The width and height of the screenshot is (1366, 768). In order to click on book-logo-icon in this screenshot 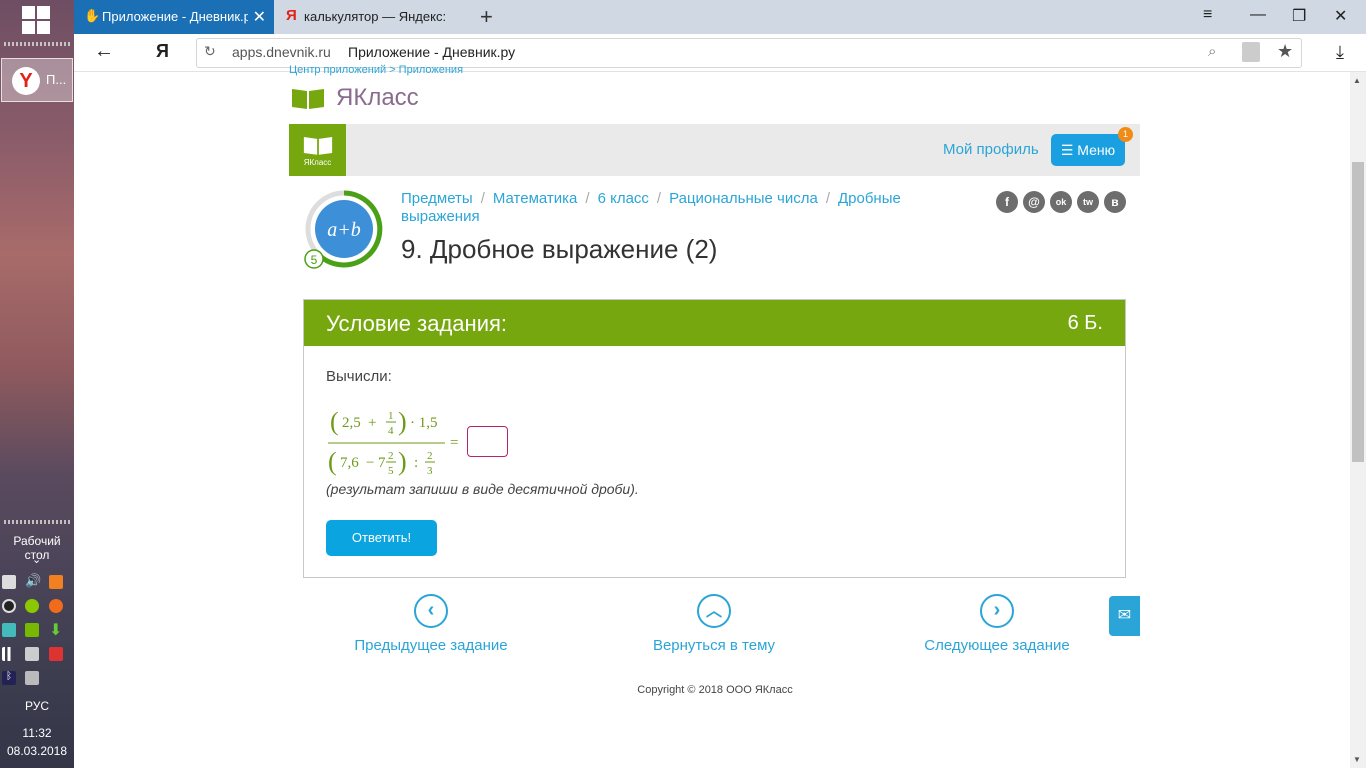, I will do `click(308, 98)`.